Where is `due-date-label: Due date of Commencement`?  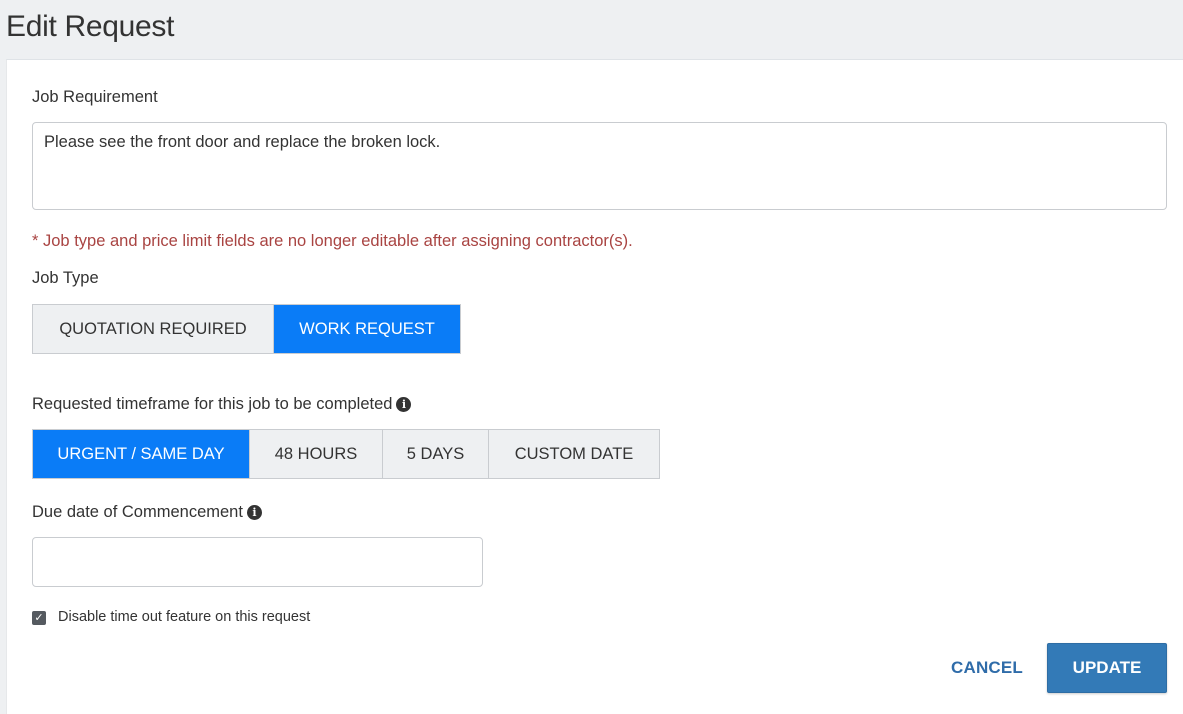
due-date-label: Due date of Commencement is located at coordinates (137, 512).